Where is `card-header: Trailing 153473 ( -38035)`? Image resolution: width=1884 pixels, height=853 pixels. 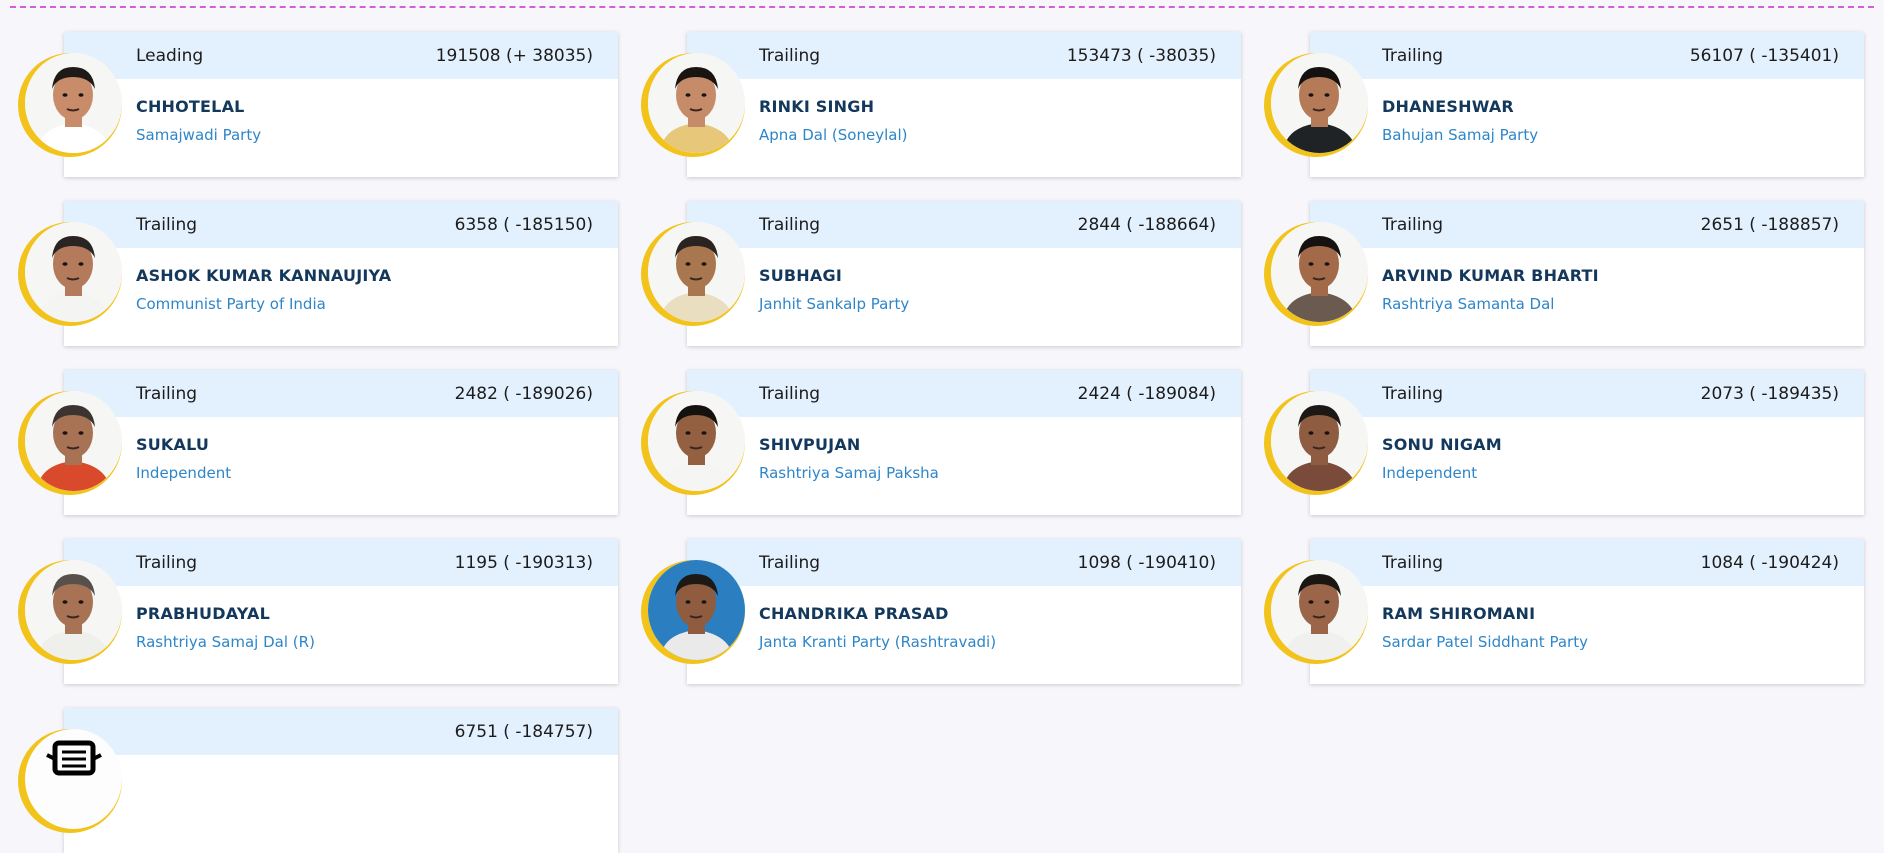 card-header: Trailing 153473 ( -38035) is located at coordinates (964, 55).